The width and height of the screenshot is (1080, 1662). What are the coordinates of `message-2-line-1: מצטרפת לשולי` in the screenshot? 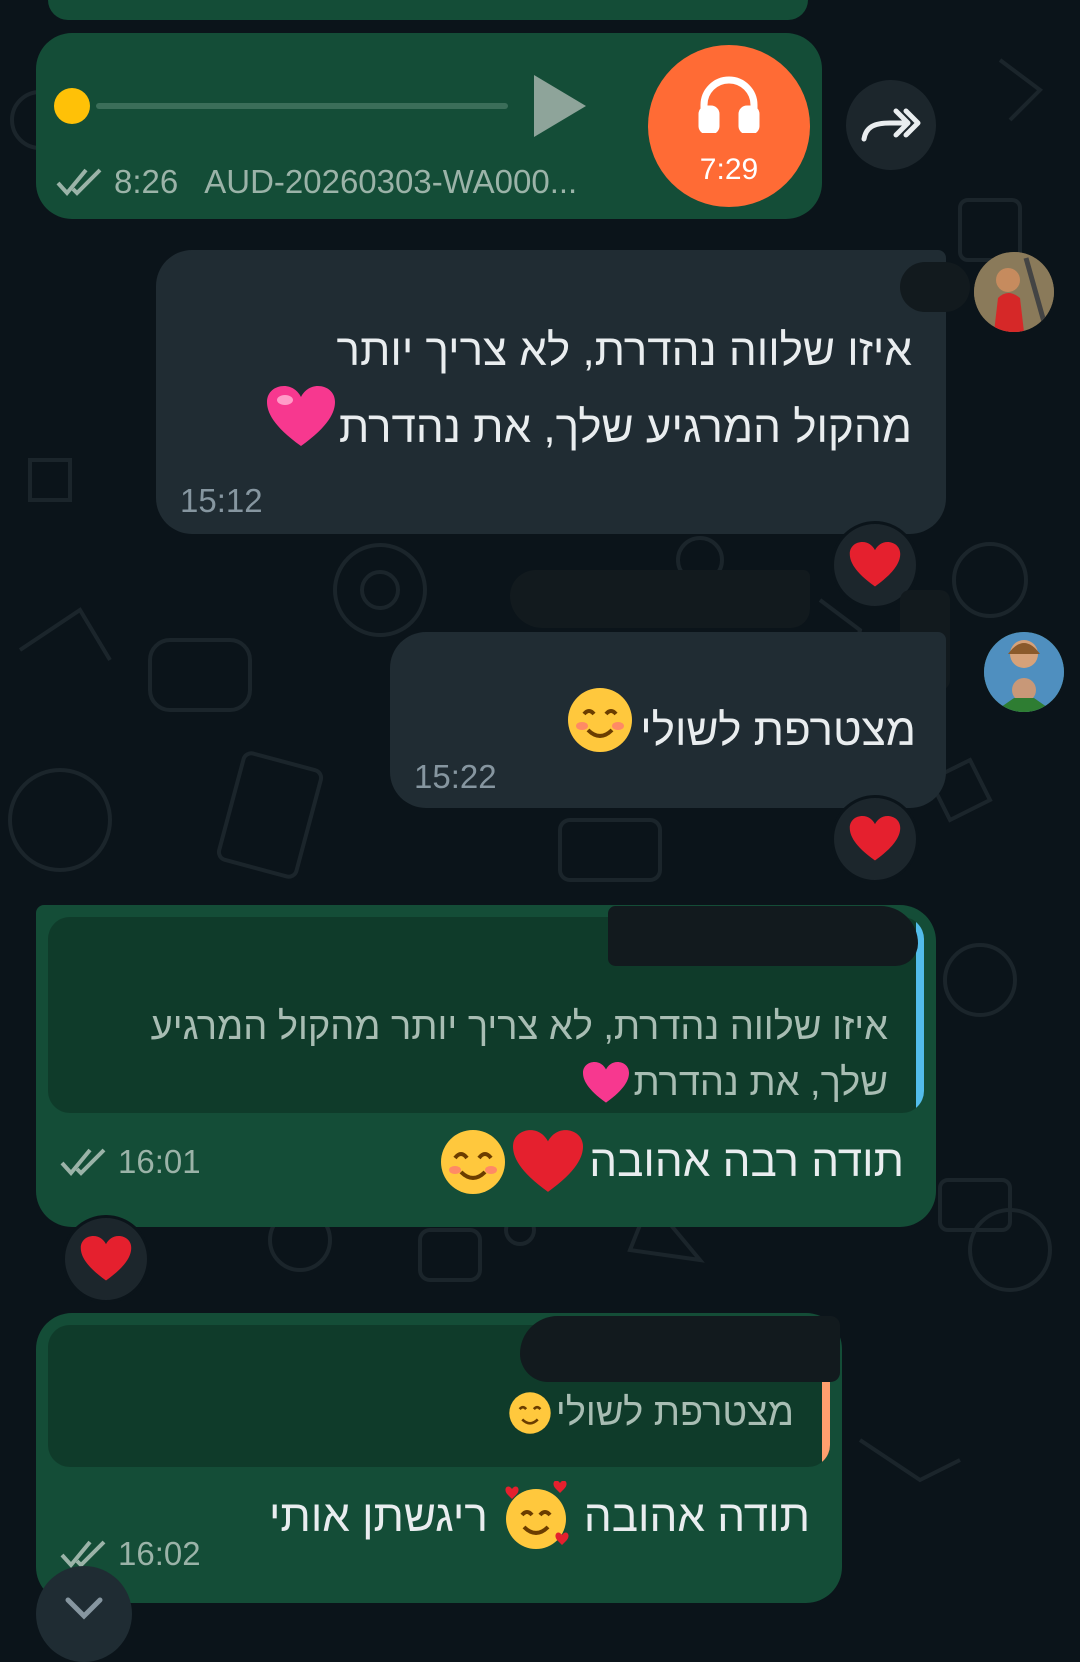 It's located at (741, 730).